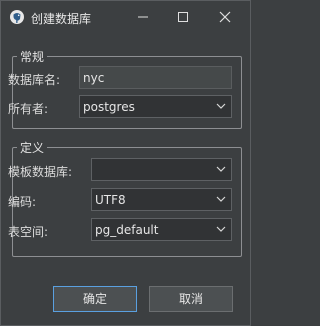  Describe the element at coordinates (161, 169) in the screenshot. I see `template-database-select` at that location.